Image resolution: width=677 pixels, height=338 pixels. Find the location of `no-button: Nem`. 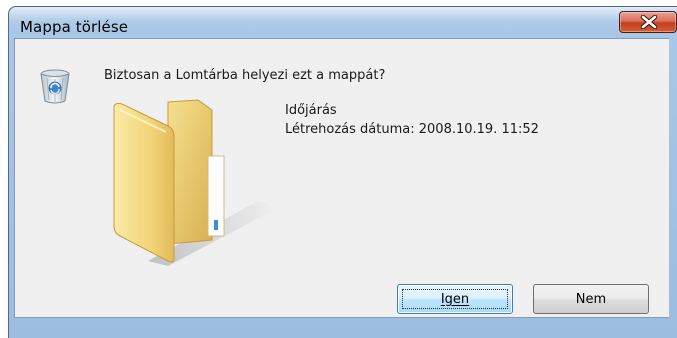

no-button: Nem is located at coordinates (591, 299).